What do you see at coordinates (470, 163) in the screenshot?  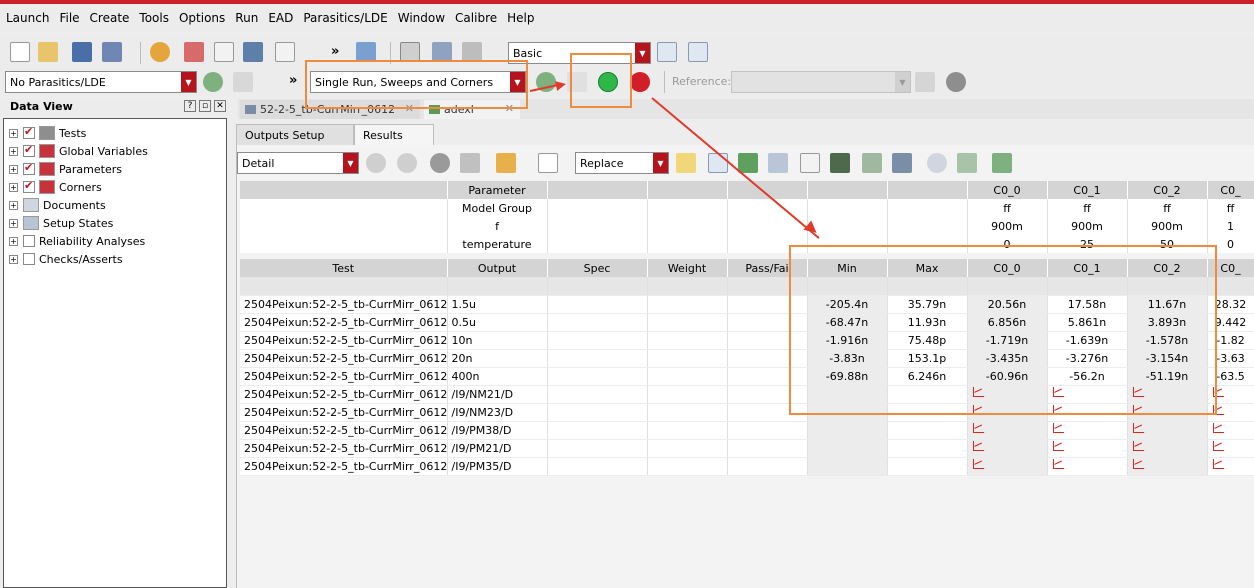 I see `columns-icon` at bounding box center [470, 163].